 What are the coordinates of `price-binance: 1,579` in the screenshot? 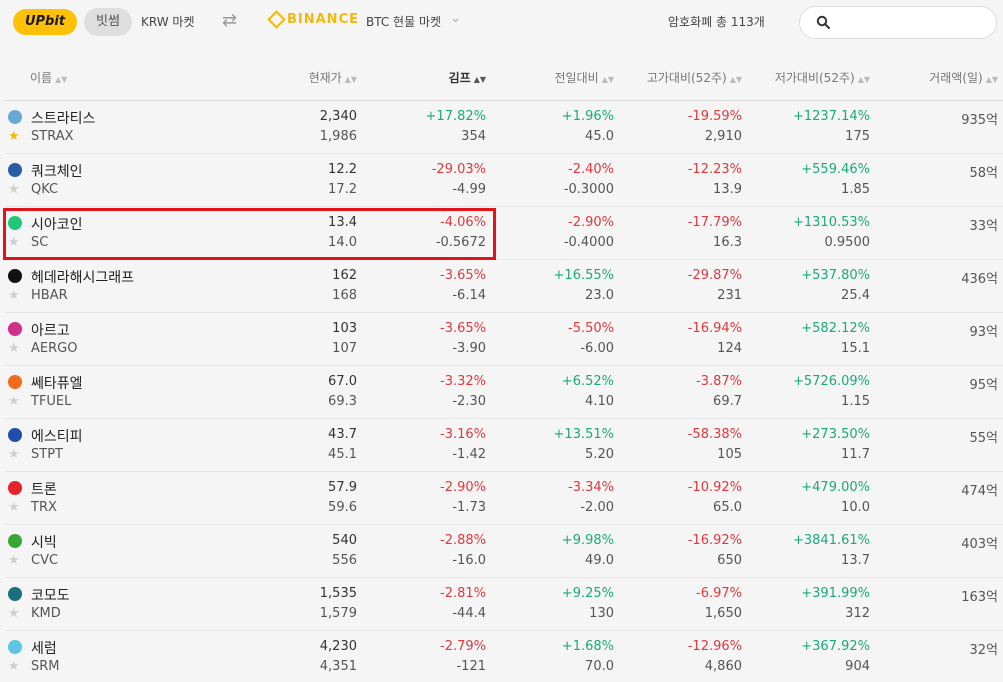 It's located at (338, 613).